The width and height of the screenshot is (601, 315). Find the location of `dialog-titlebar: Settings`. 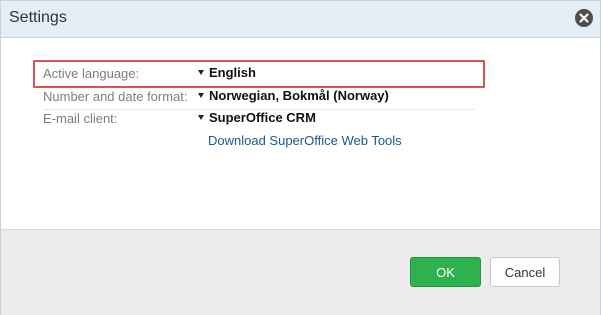

dialog-titlebar: Settings is located at coordinates (300, 19).